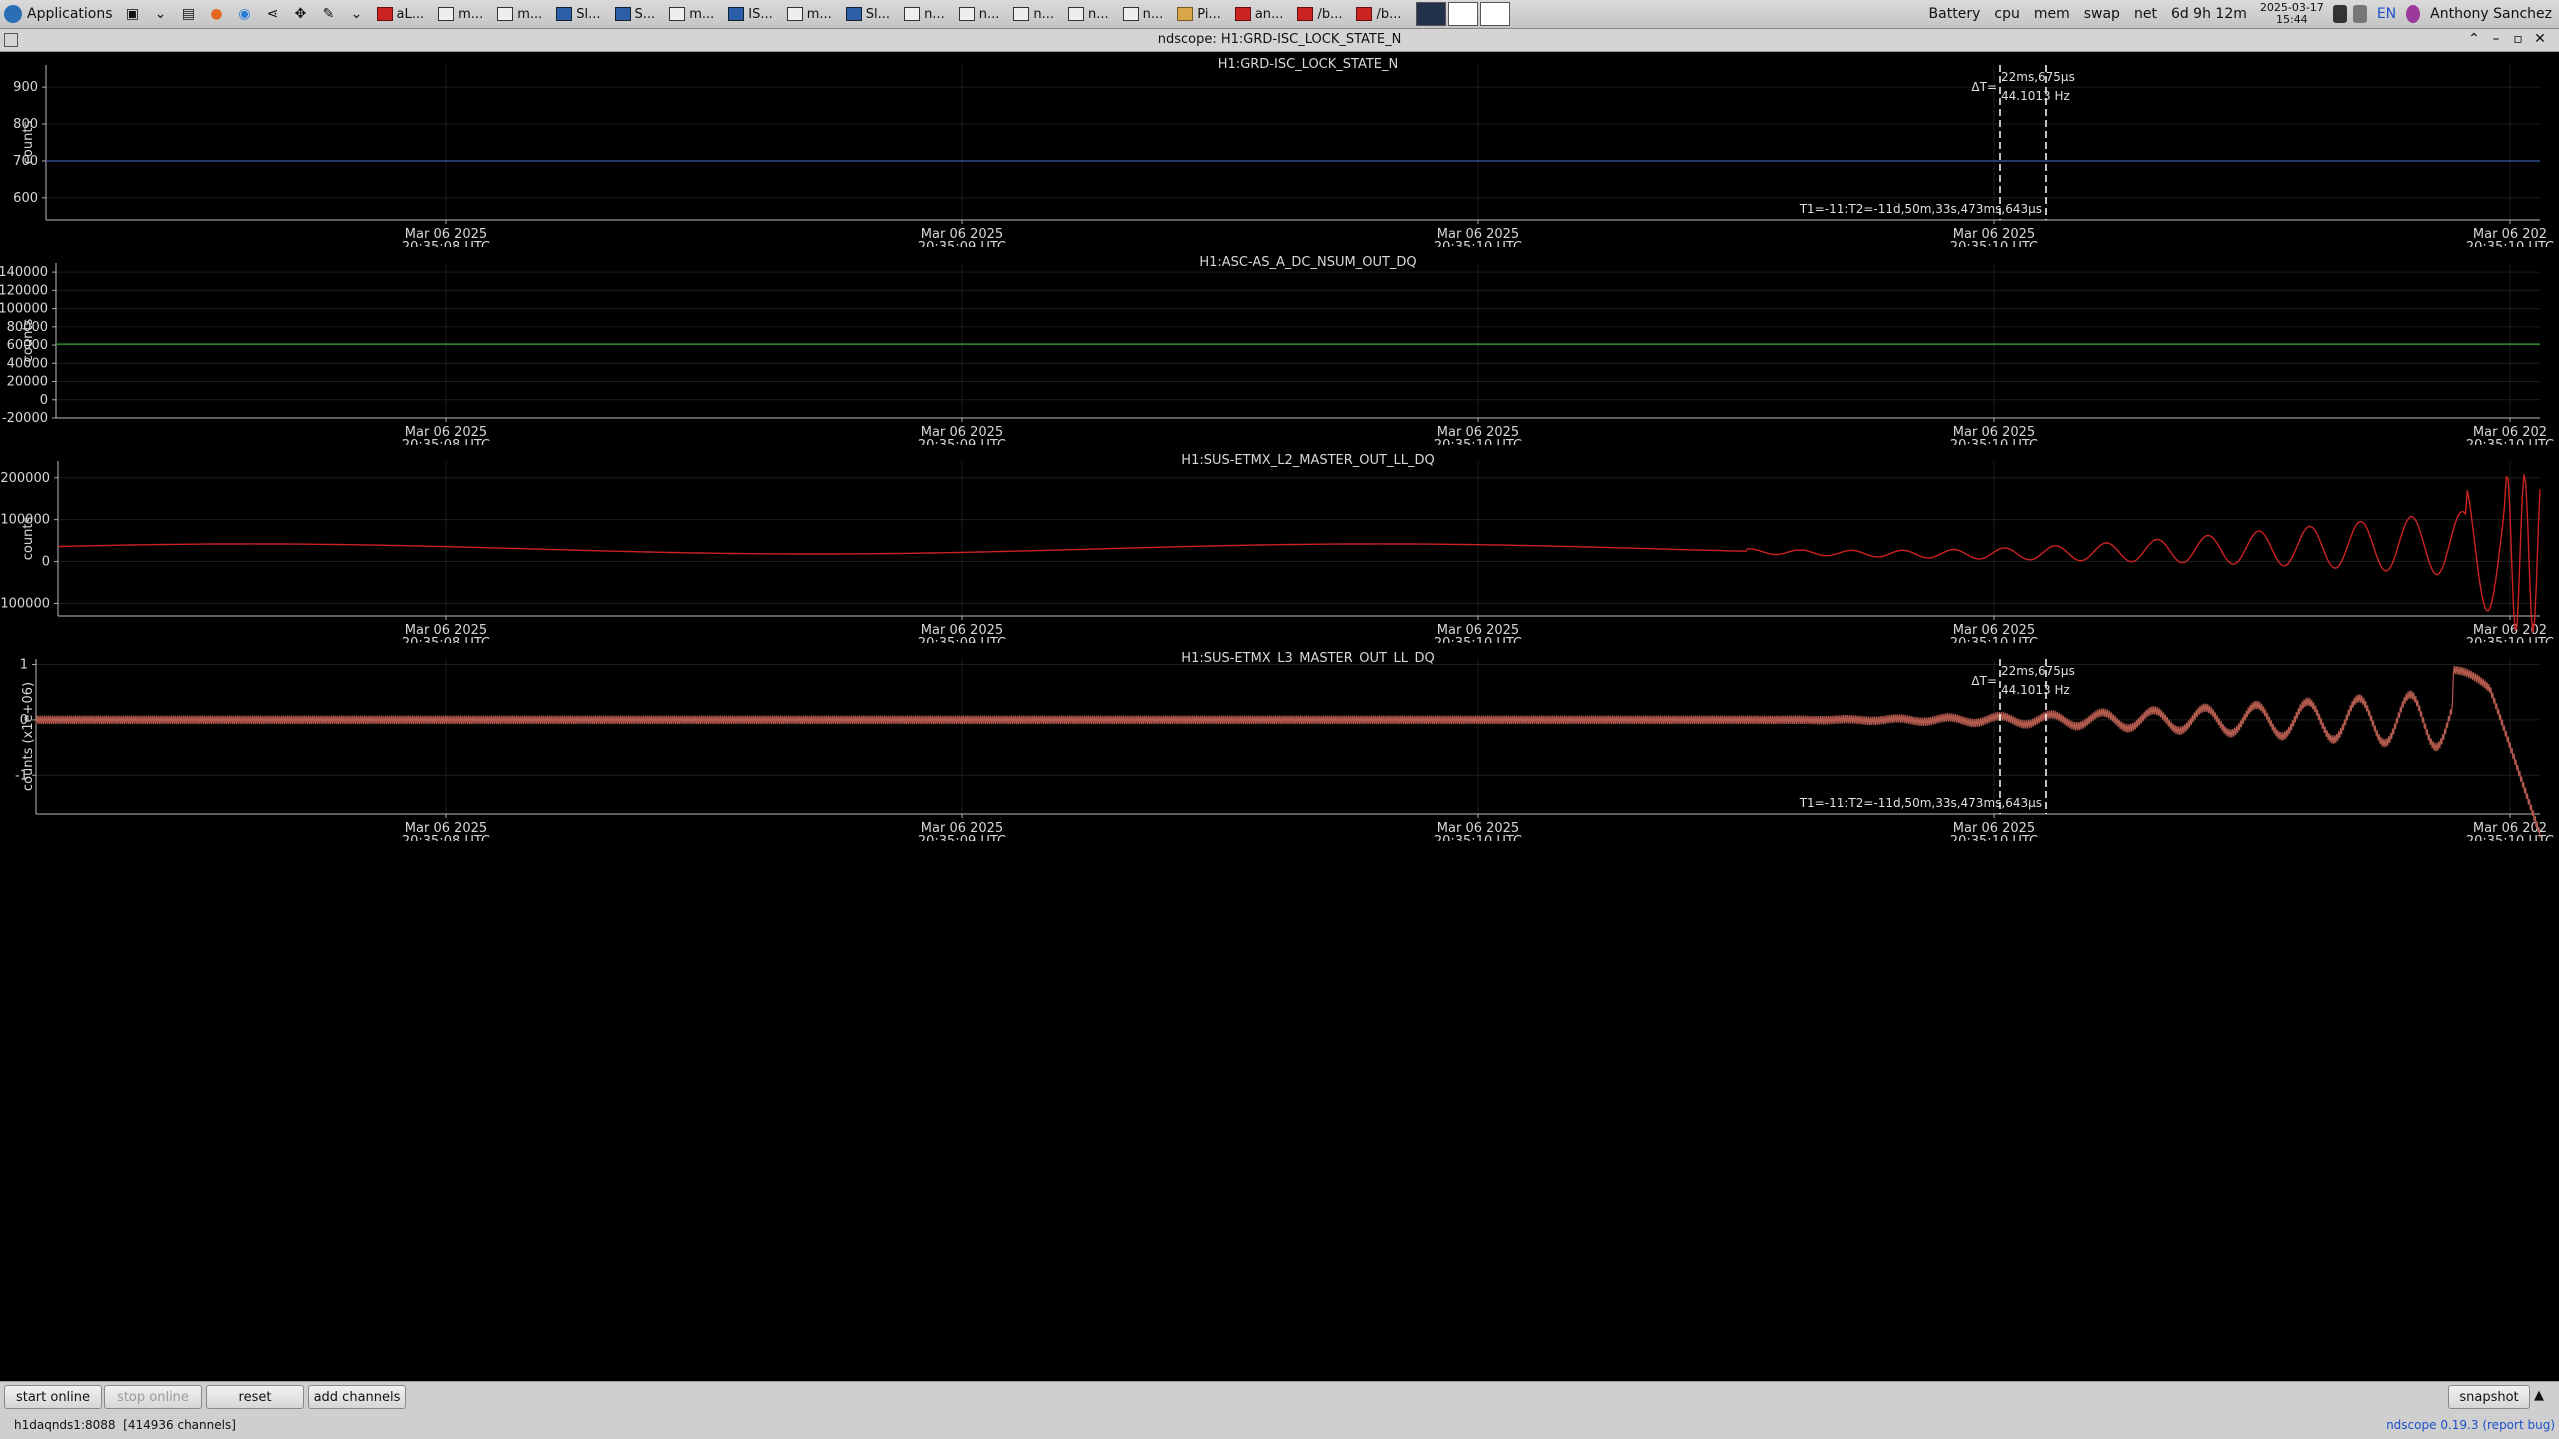  I want to click on y-tick-label: -20000, so click(25, 418).